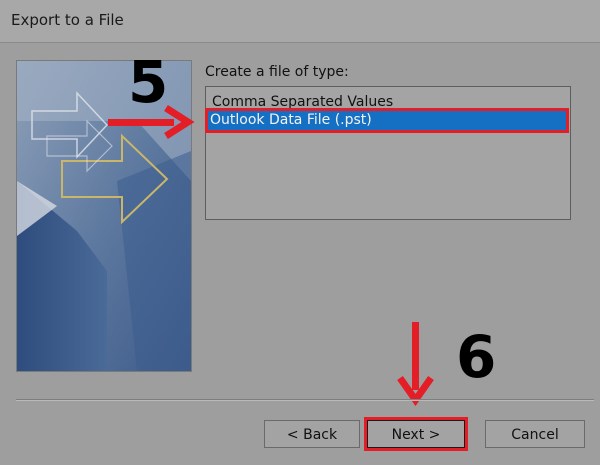 The width and height of the screenshot is (600, 465). What do you see at coordinates (67, 20) in the screenshot?
I see `window-title: Export to a File` at bounding box center [67, 20].